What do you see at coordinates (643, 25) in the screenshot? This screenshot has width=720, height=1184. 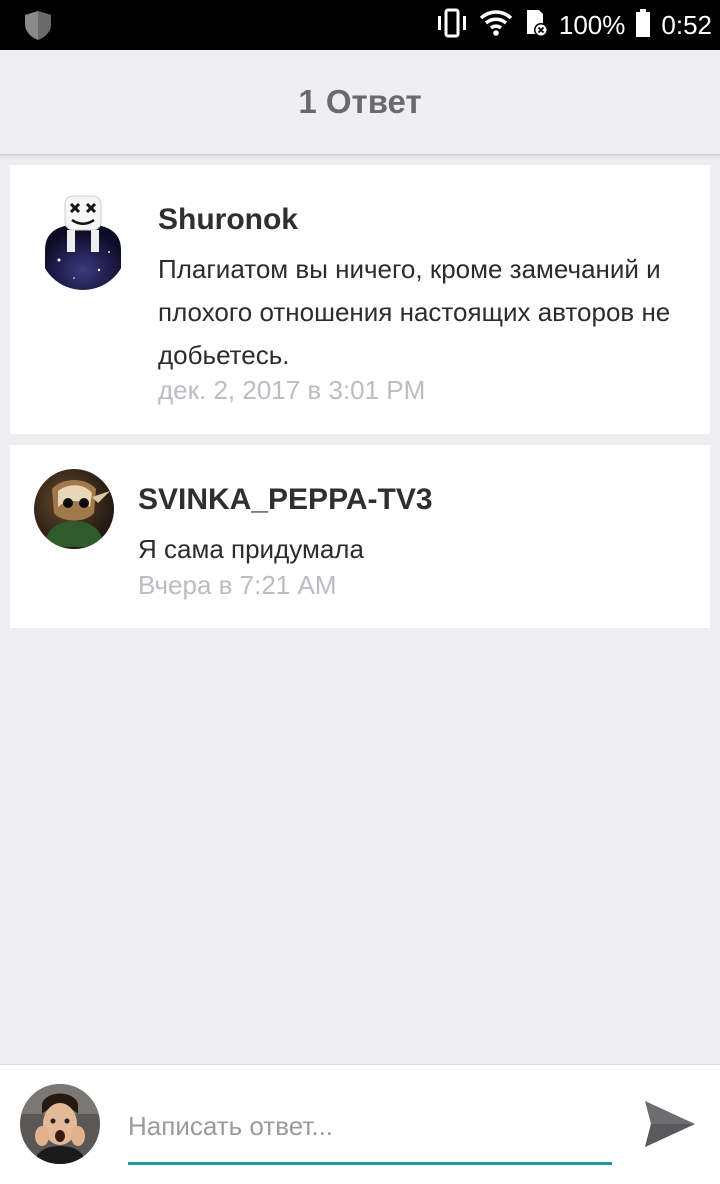 I see `battery-icon` at bounding box center [643, 25].